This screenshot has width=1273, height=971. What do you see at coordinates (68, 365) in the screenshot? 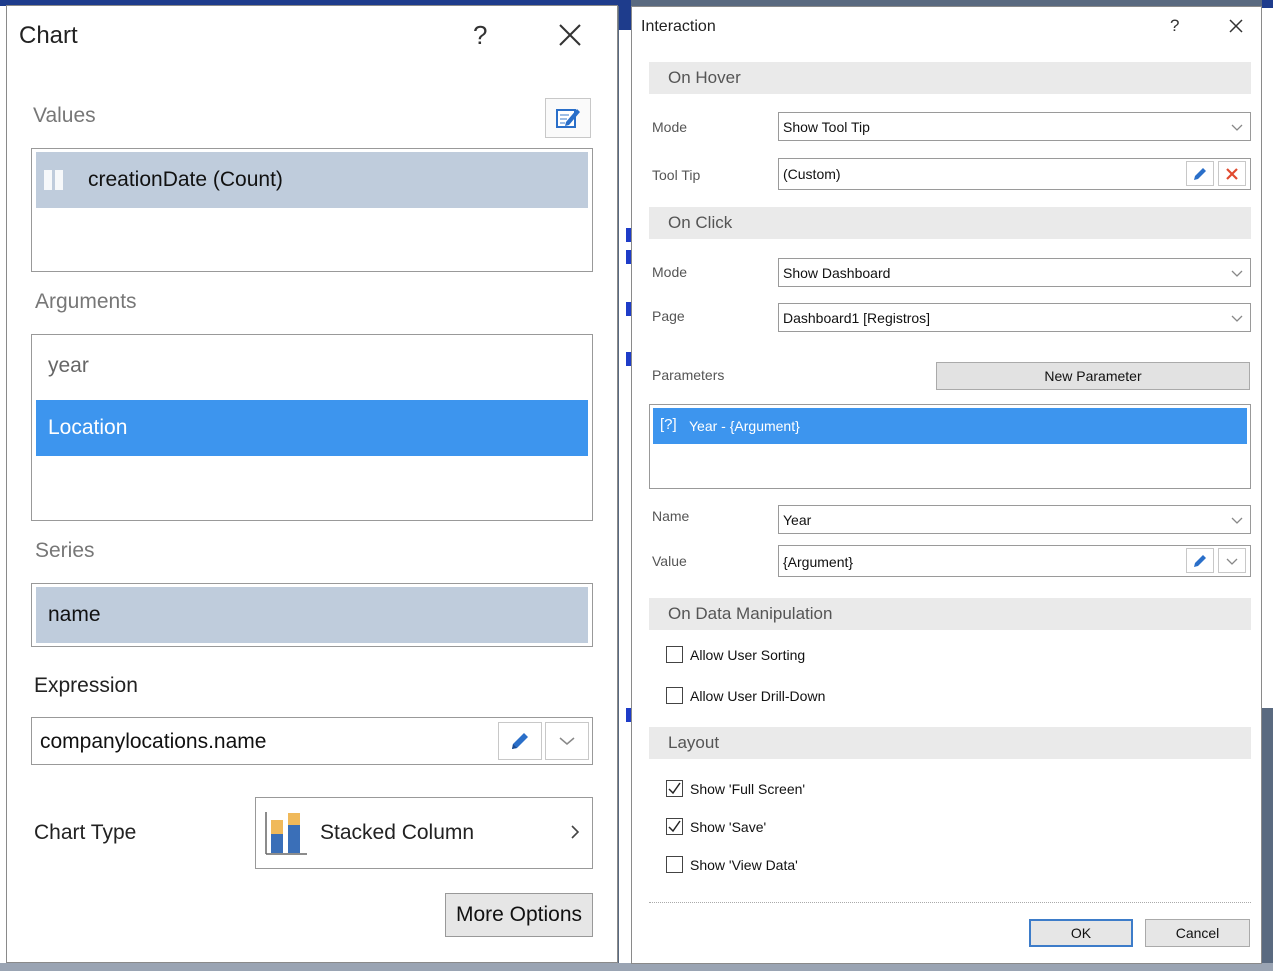
I see `arguments-item-label: year` at bounding box center [68, 365].